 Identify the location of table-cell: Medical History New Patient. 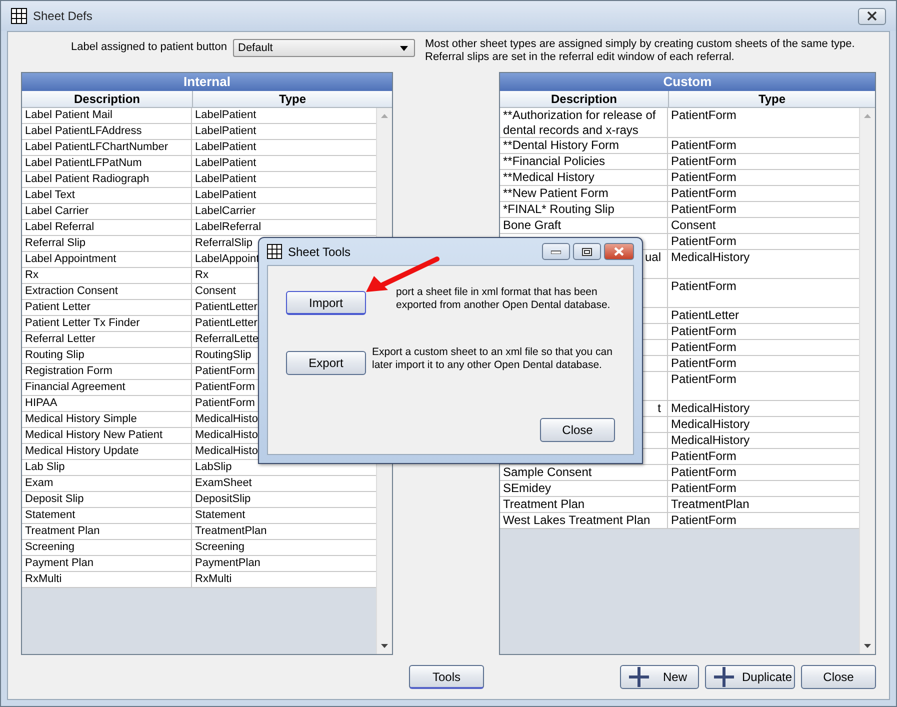
(107, 435).